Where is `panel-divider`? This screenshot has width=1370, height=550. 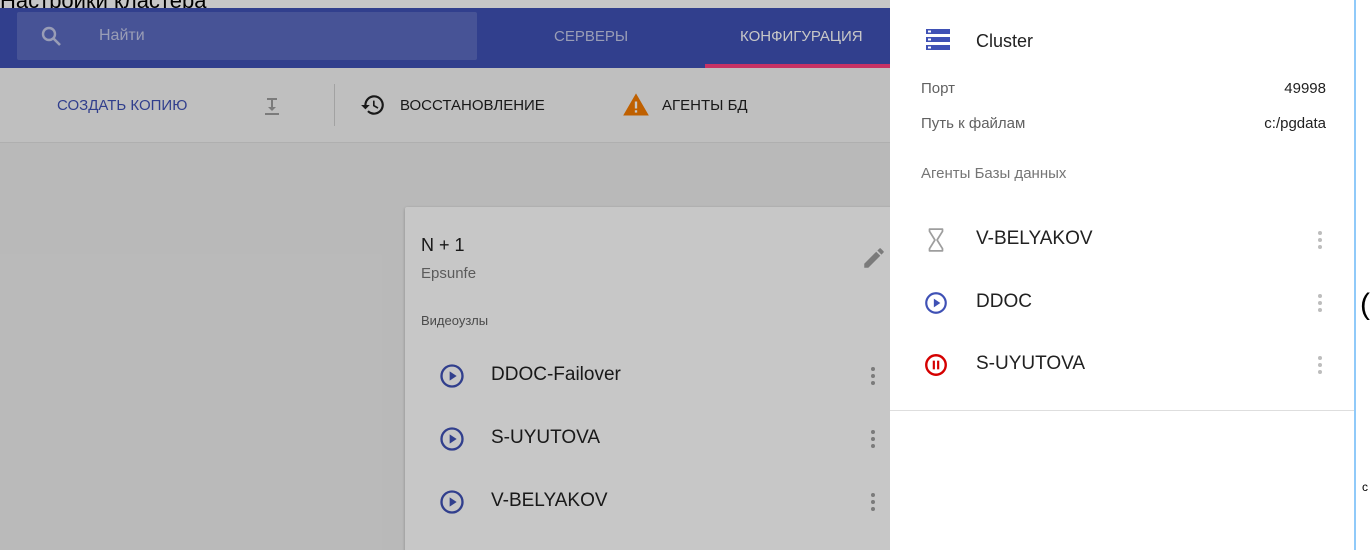 panel-divider is located at coordinates (1122, 410).